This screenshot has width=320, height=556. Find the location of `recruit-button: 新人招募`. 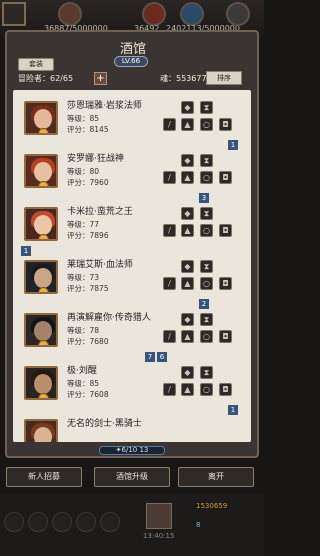

recruit-button: 新人招募 is located at coordinates (44, 477).